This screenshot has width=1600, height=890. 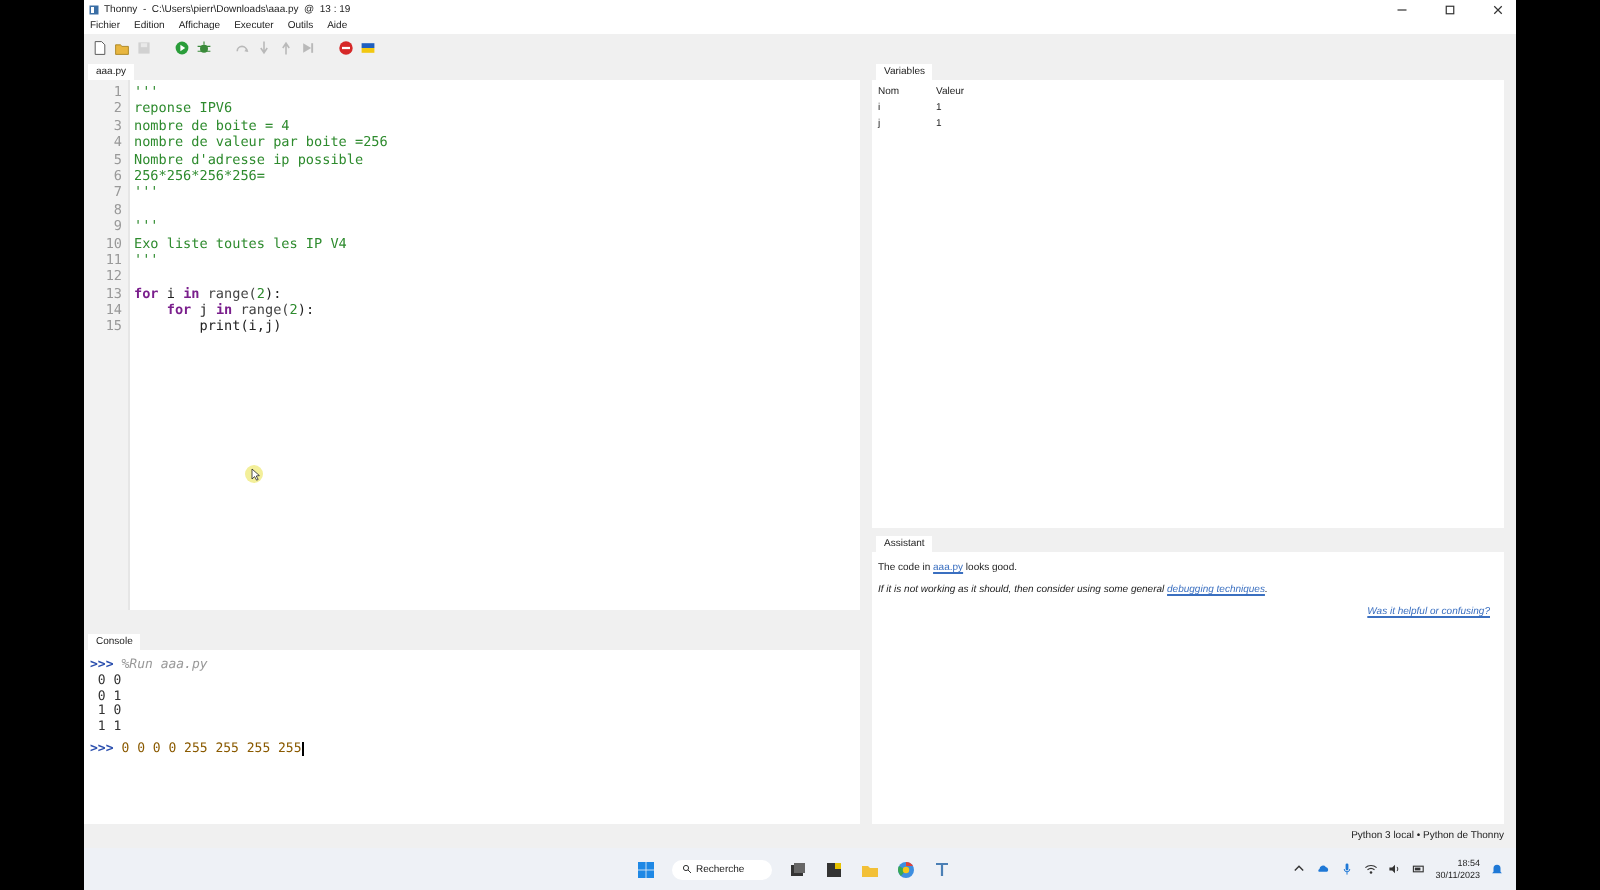 What do you see at coordinates (346, 47) in the screenshot?
I see `stop-icon` at bounding box center [346, 47].